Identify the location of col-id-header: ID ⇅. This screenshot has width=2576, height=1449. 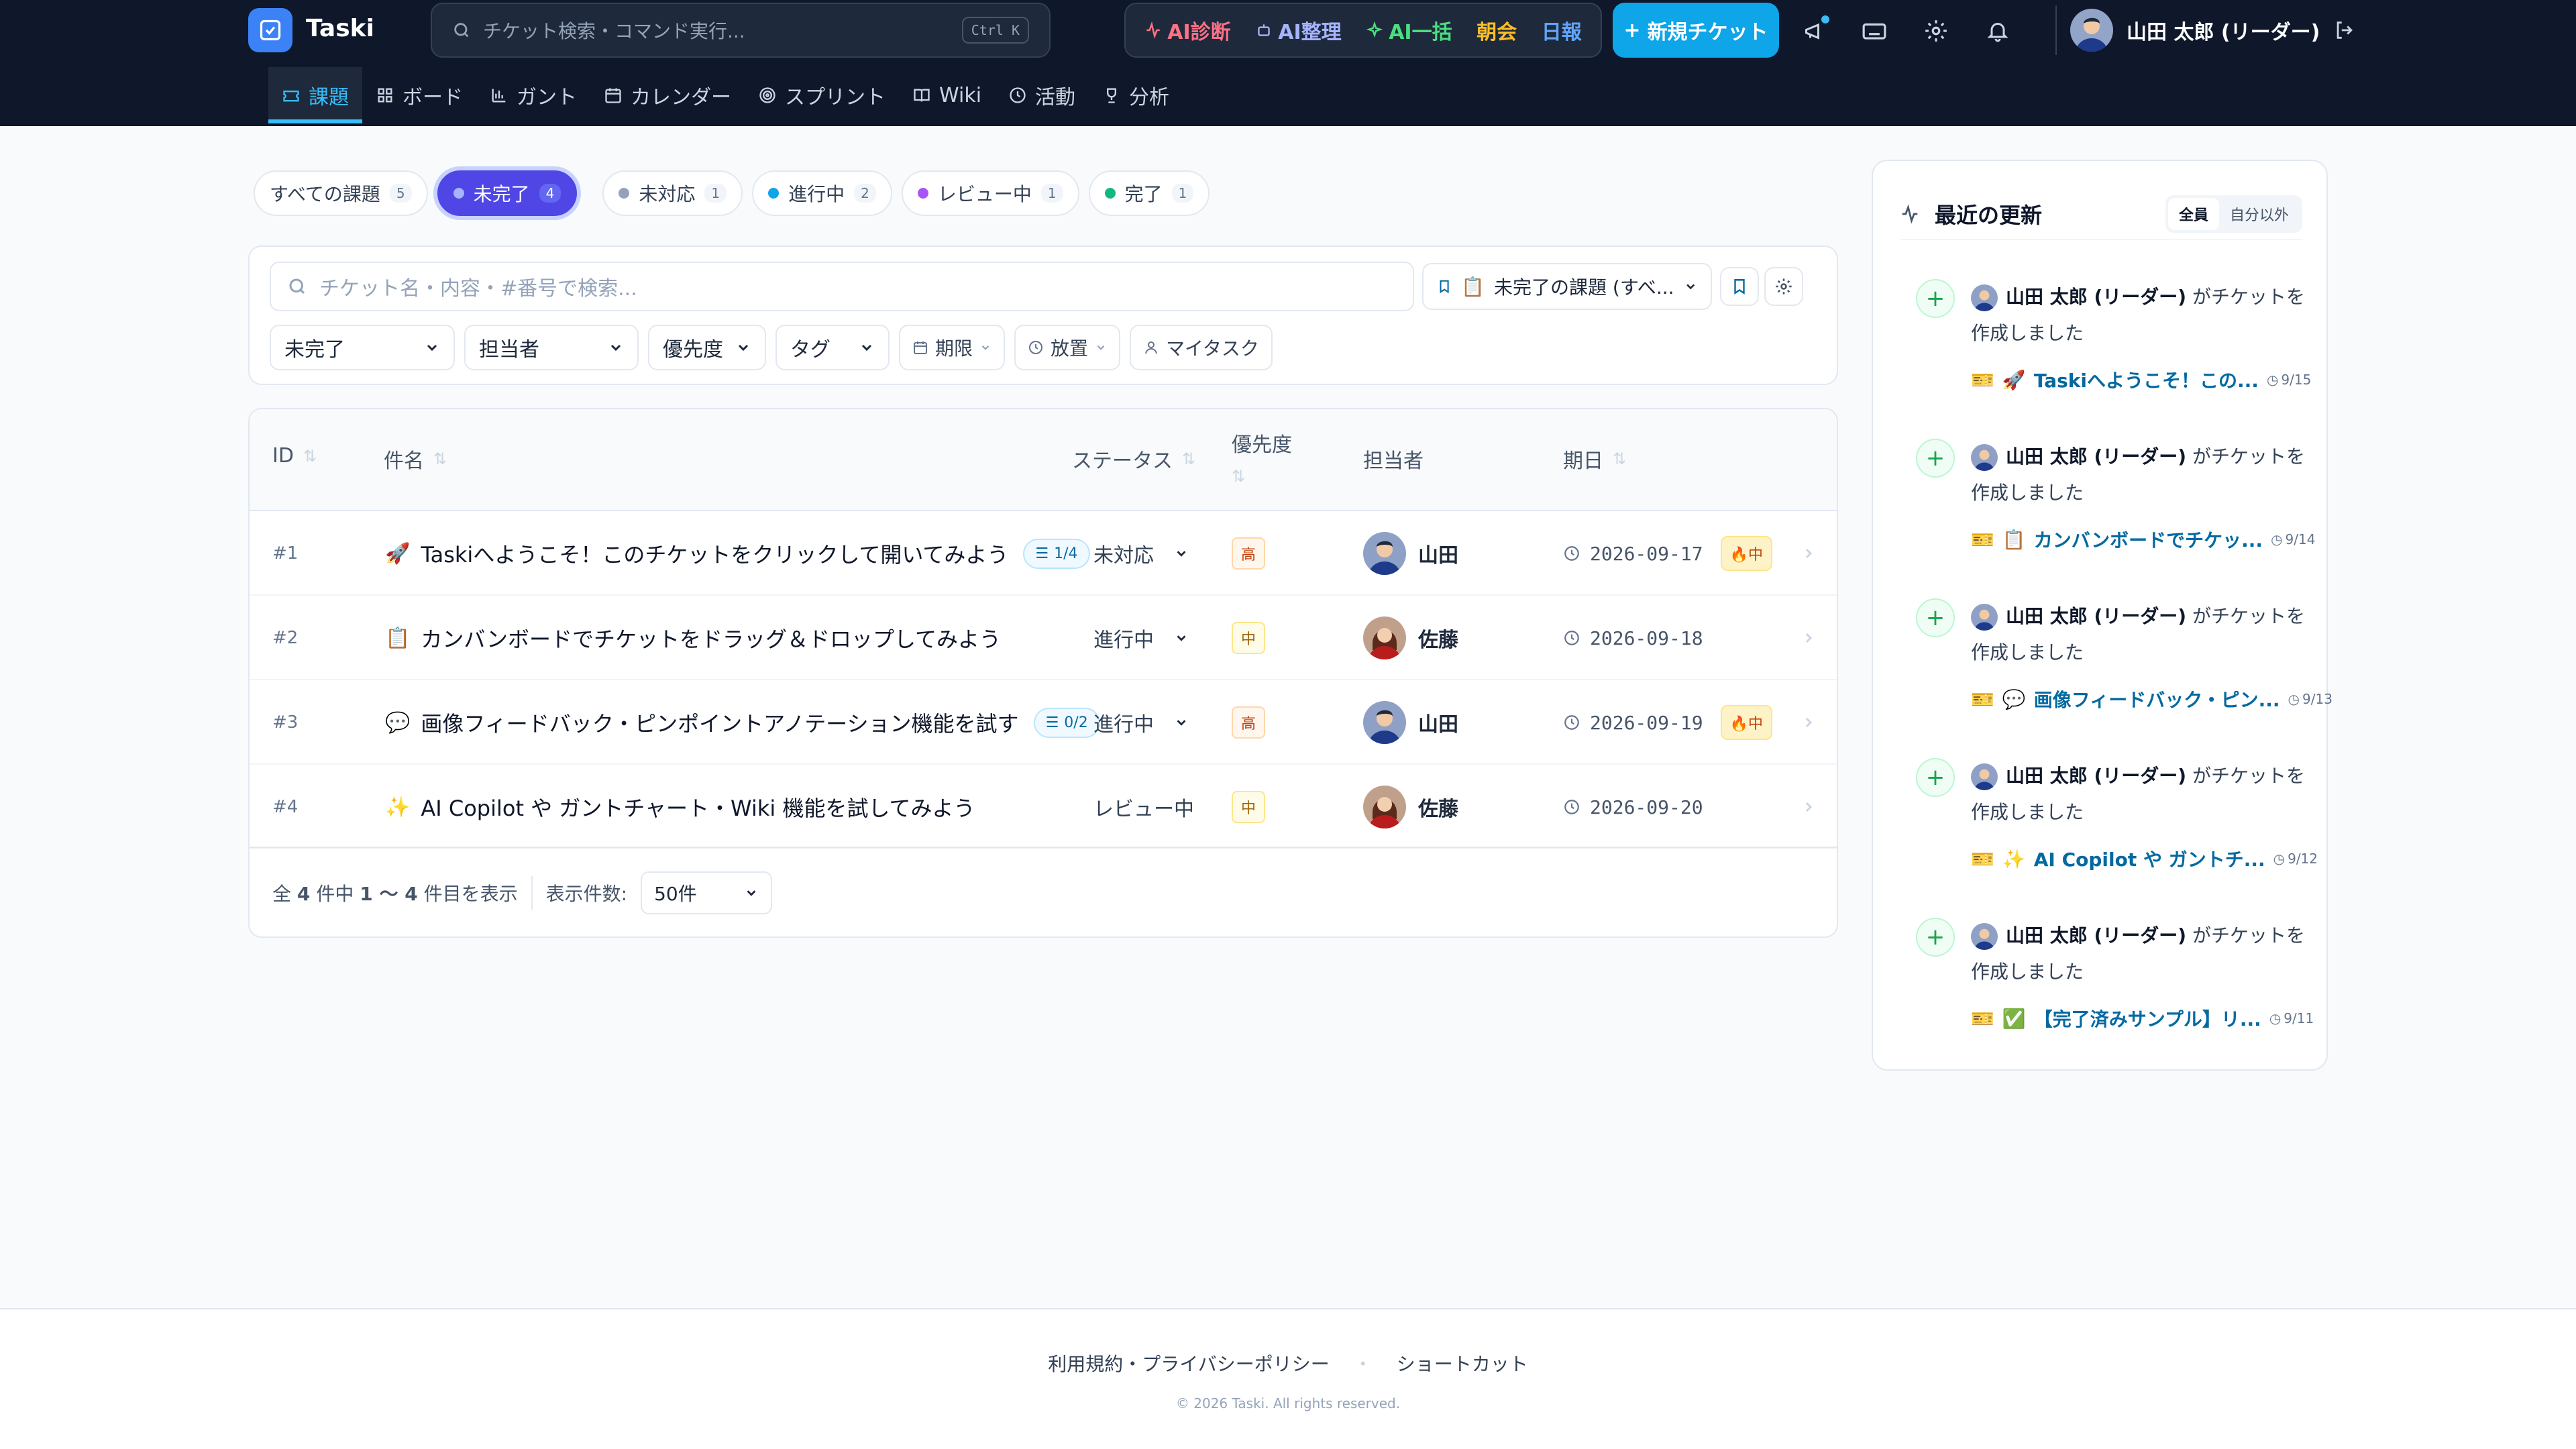
(294, 456).